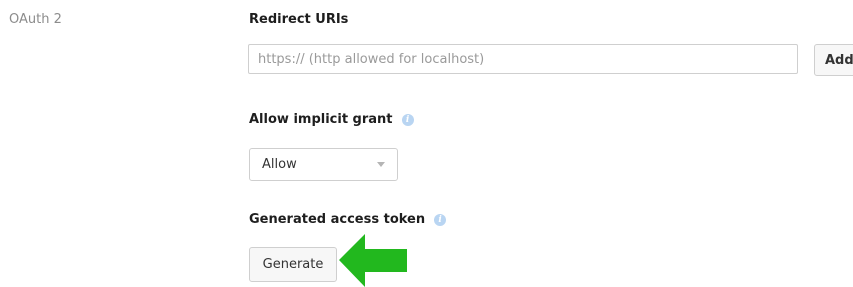  I want to click on allow-implicit-grant-heading: Allow implicit grant i, so click(331, 119).